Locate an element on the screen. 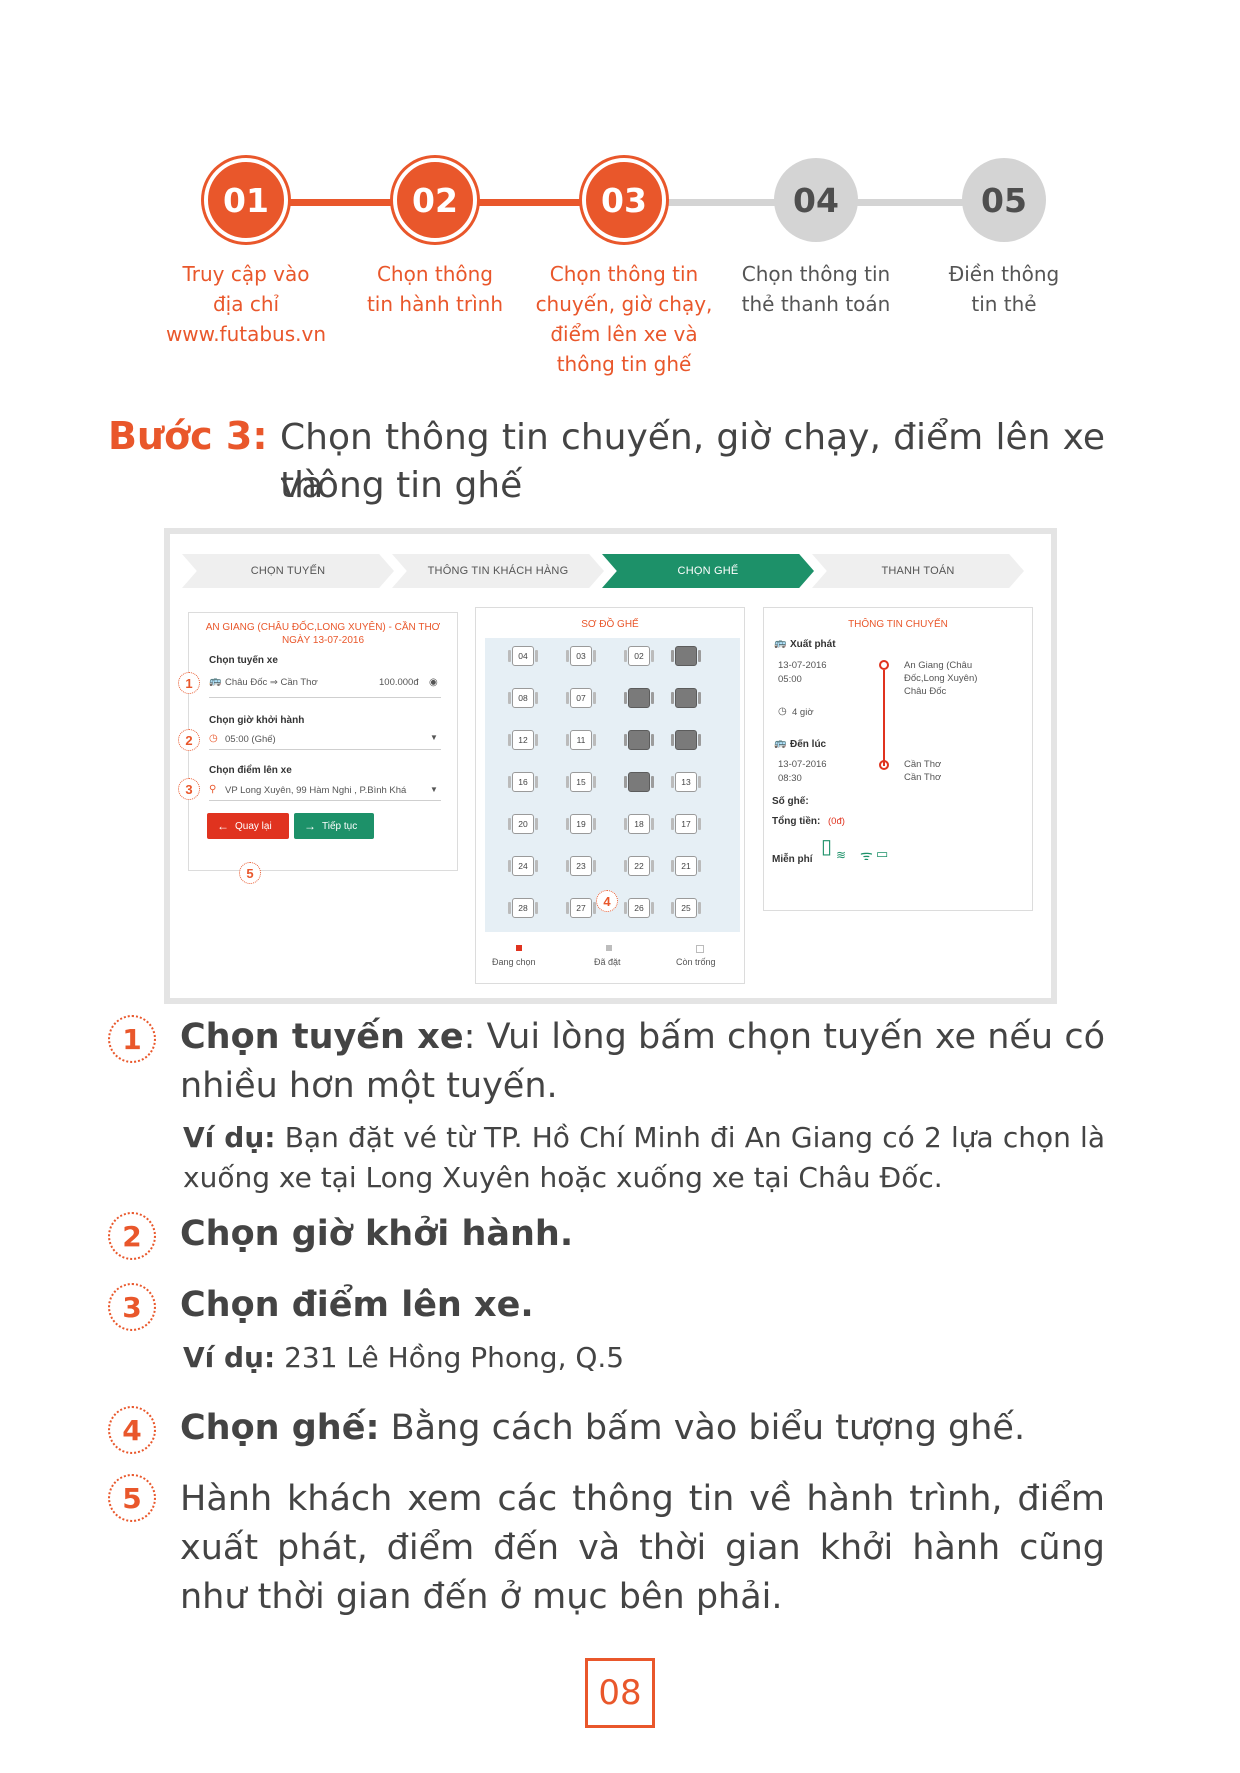 This screenshot has height=1773, width=1240. depart-place-2: Đốc,Long Xuyên) is located at coordinates (941, 678).